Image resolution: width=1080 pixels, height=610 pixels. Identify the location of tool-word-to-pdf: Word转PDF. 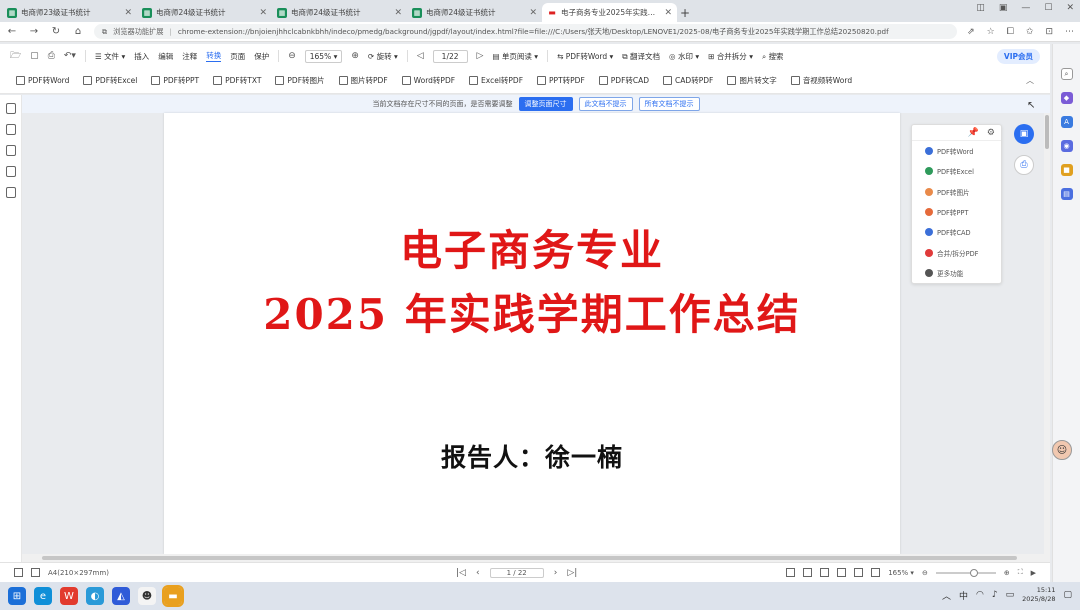
(428, 80).